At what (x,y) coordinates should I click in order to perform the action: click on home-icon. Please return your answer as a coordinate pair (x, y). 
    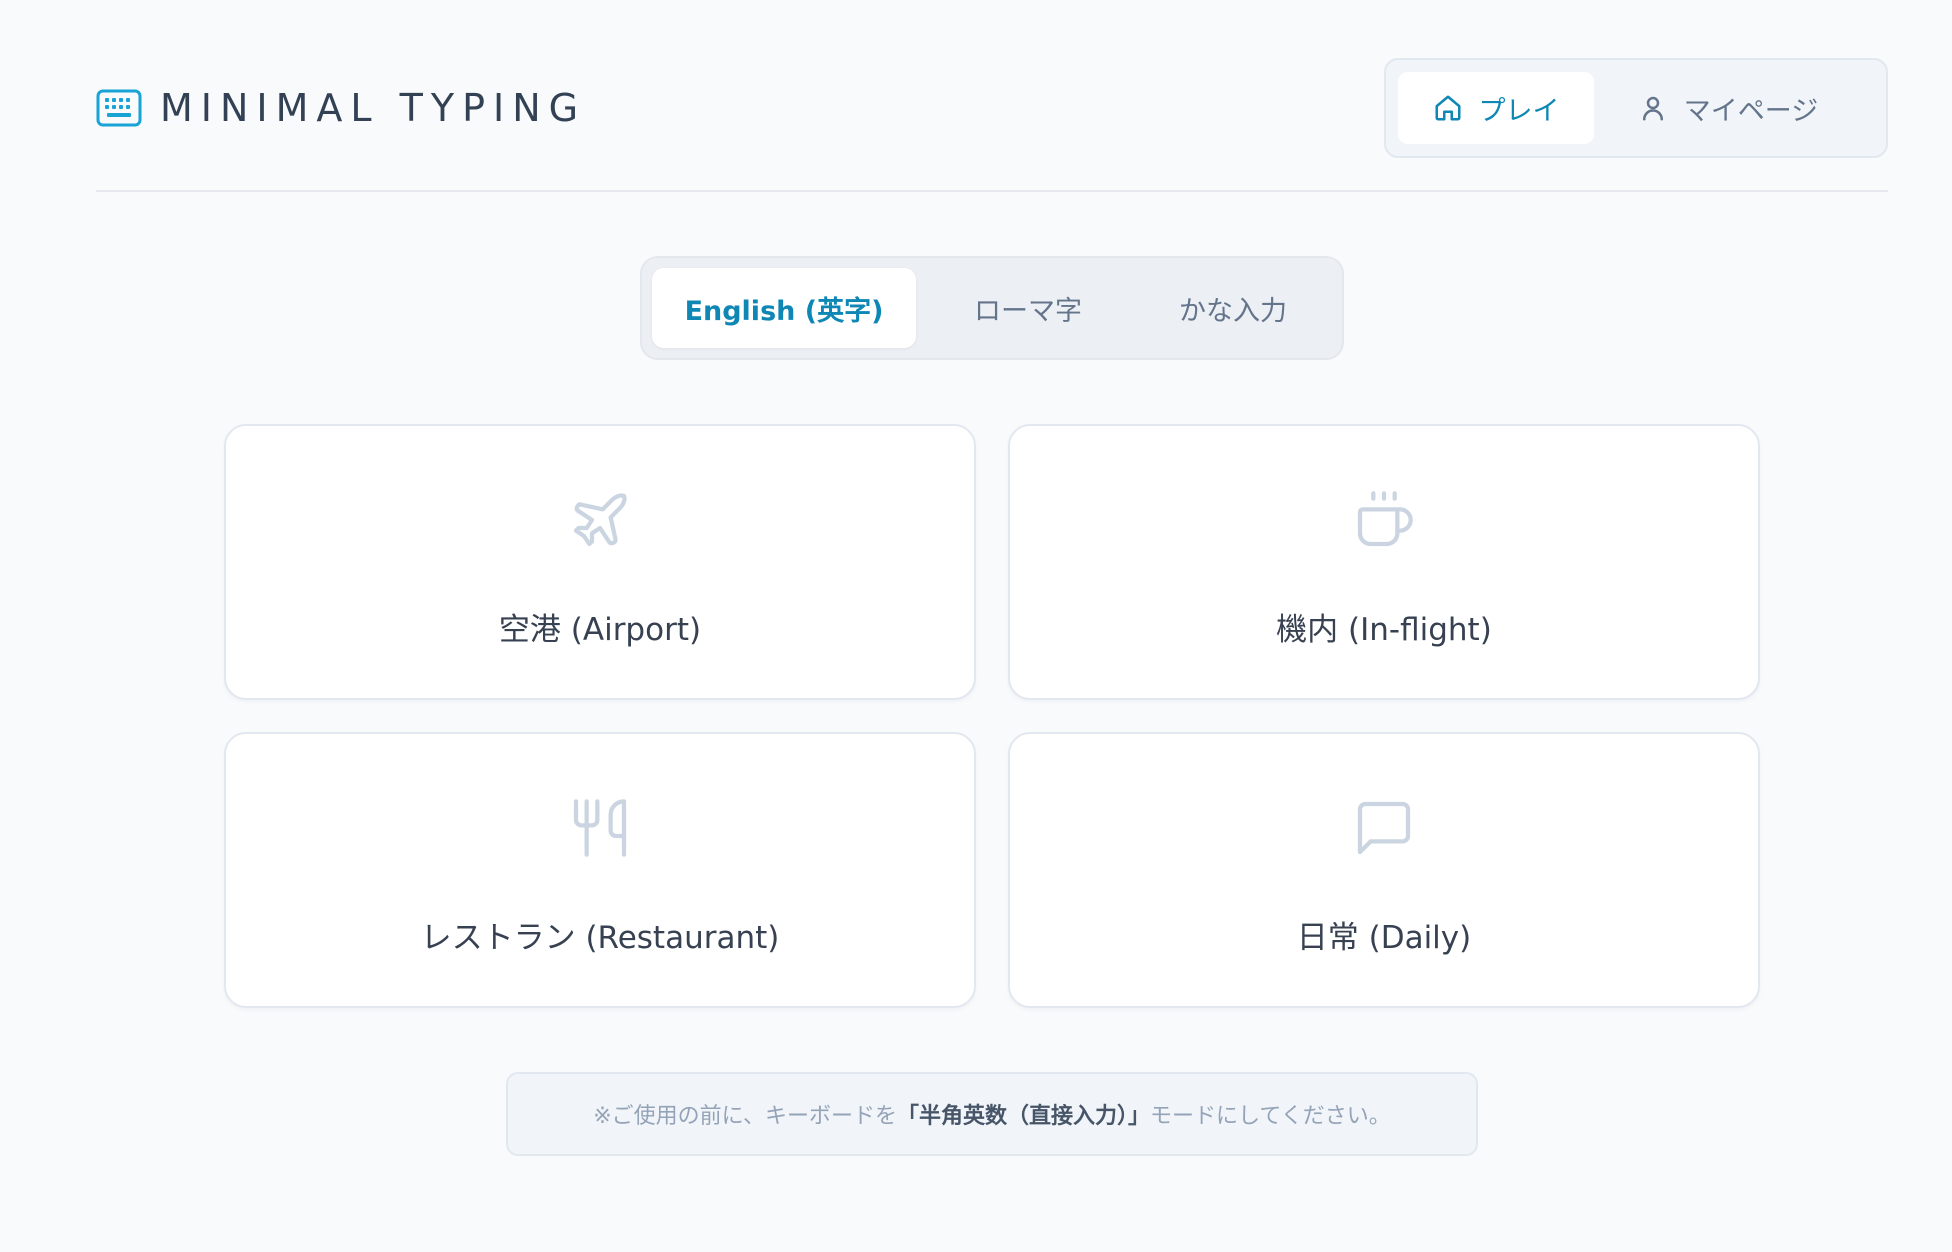
    Looking at the image, I should click on (1447, 108).